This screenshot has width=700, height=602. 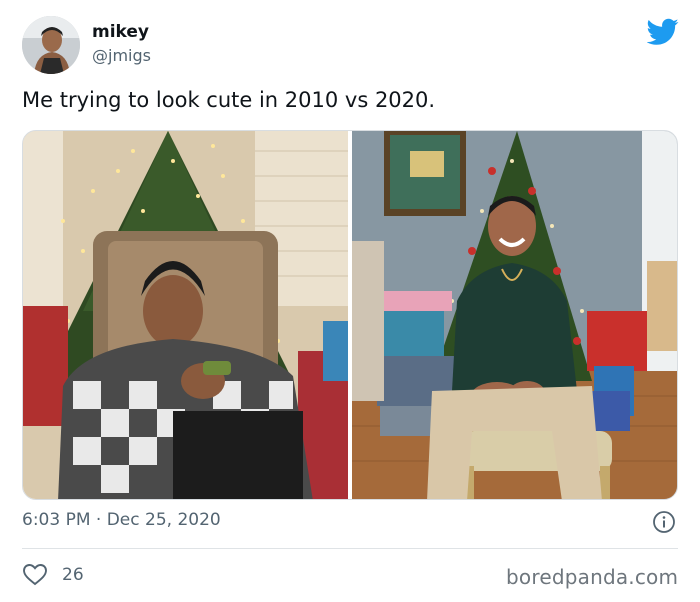 I want to click on author-name: mikey, so click(x=120, y=32).